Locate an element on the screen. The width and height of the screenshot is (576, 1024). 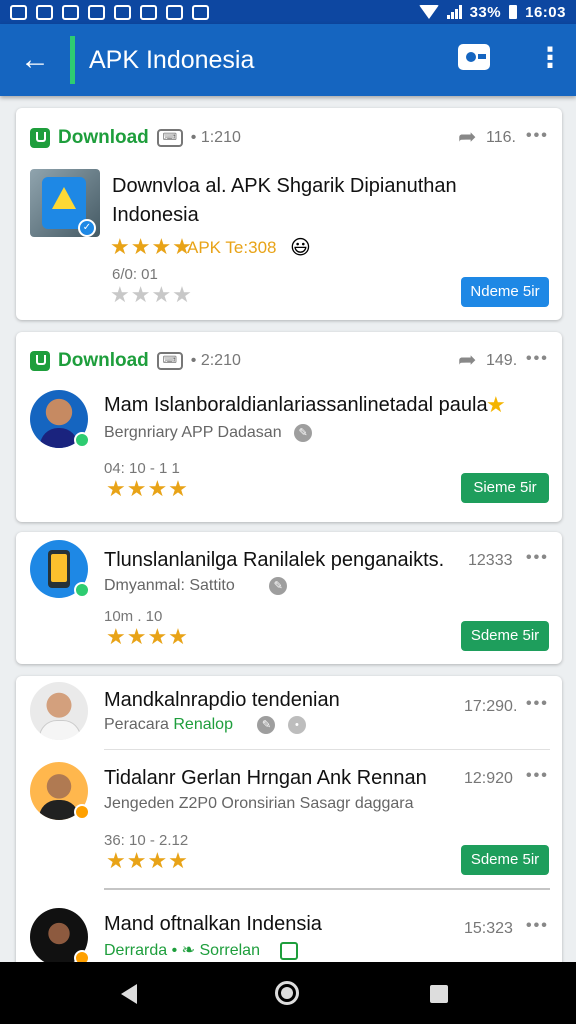
app-bar: ← APK Indonesia ⋮ is located at coordinates (288, 60).